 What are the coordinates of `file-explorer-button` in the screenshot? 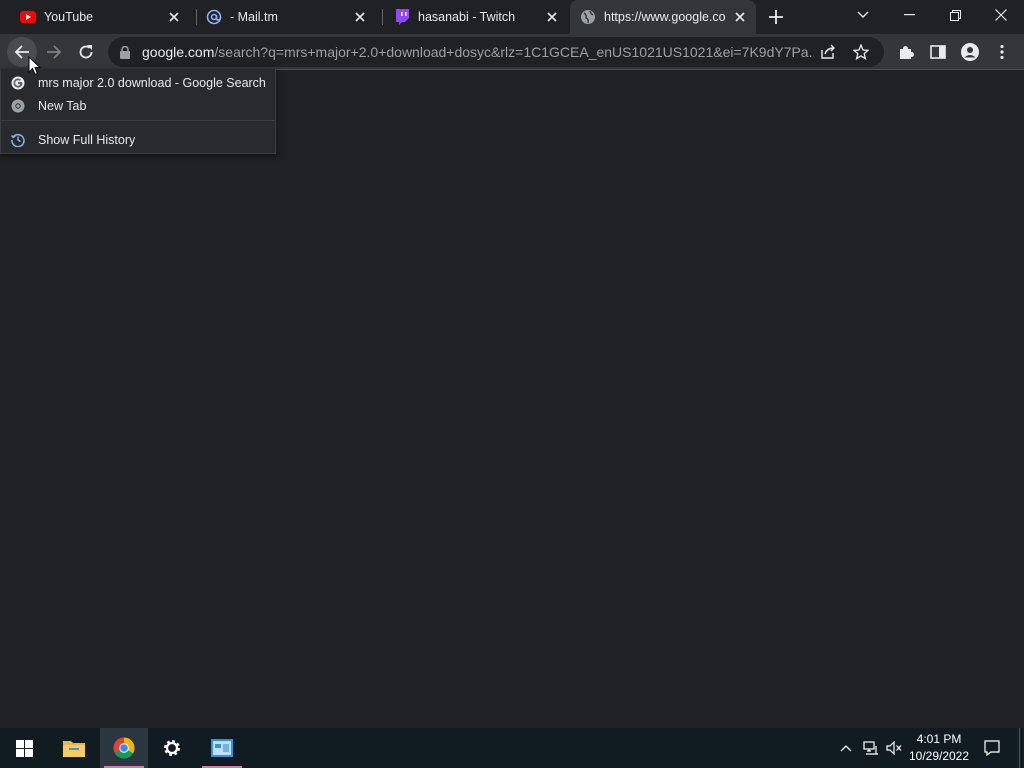 It's located at (74, 748).